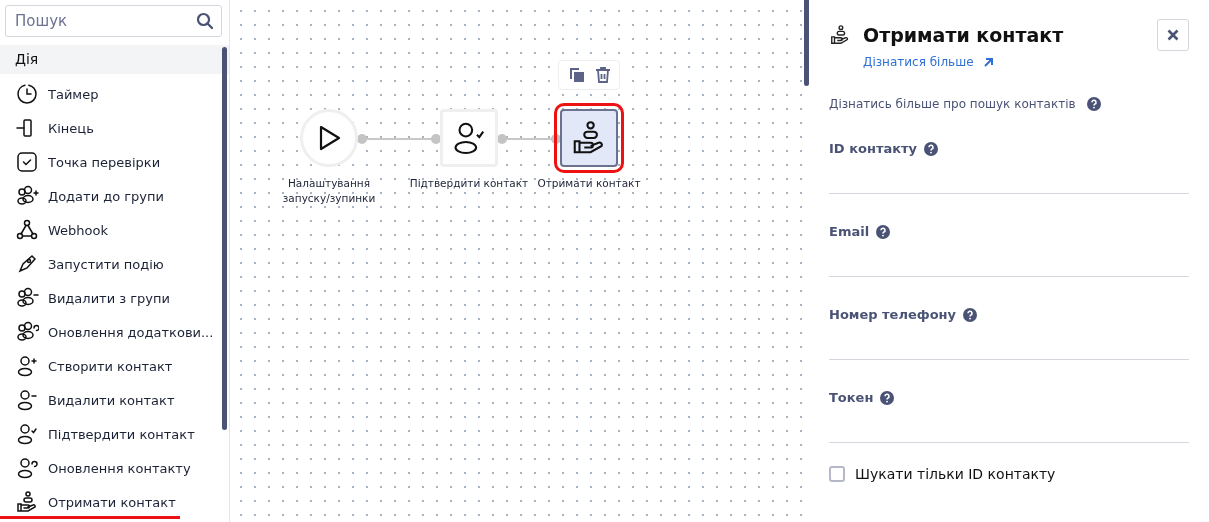 This screenshot has height=522, width=1209. Describe the element at coordinates (602, 75) in the screenshot. I see `trash-icon` at that location.